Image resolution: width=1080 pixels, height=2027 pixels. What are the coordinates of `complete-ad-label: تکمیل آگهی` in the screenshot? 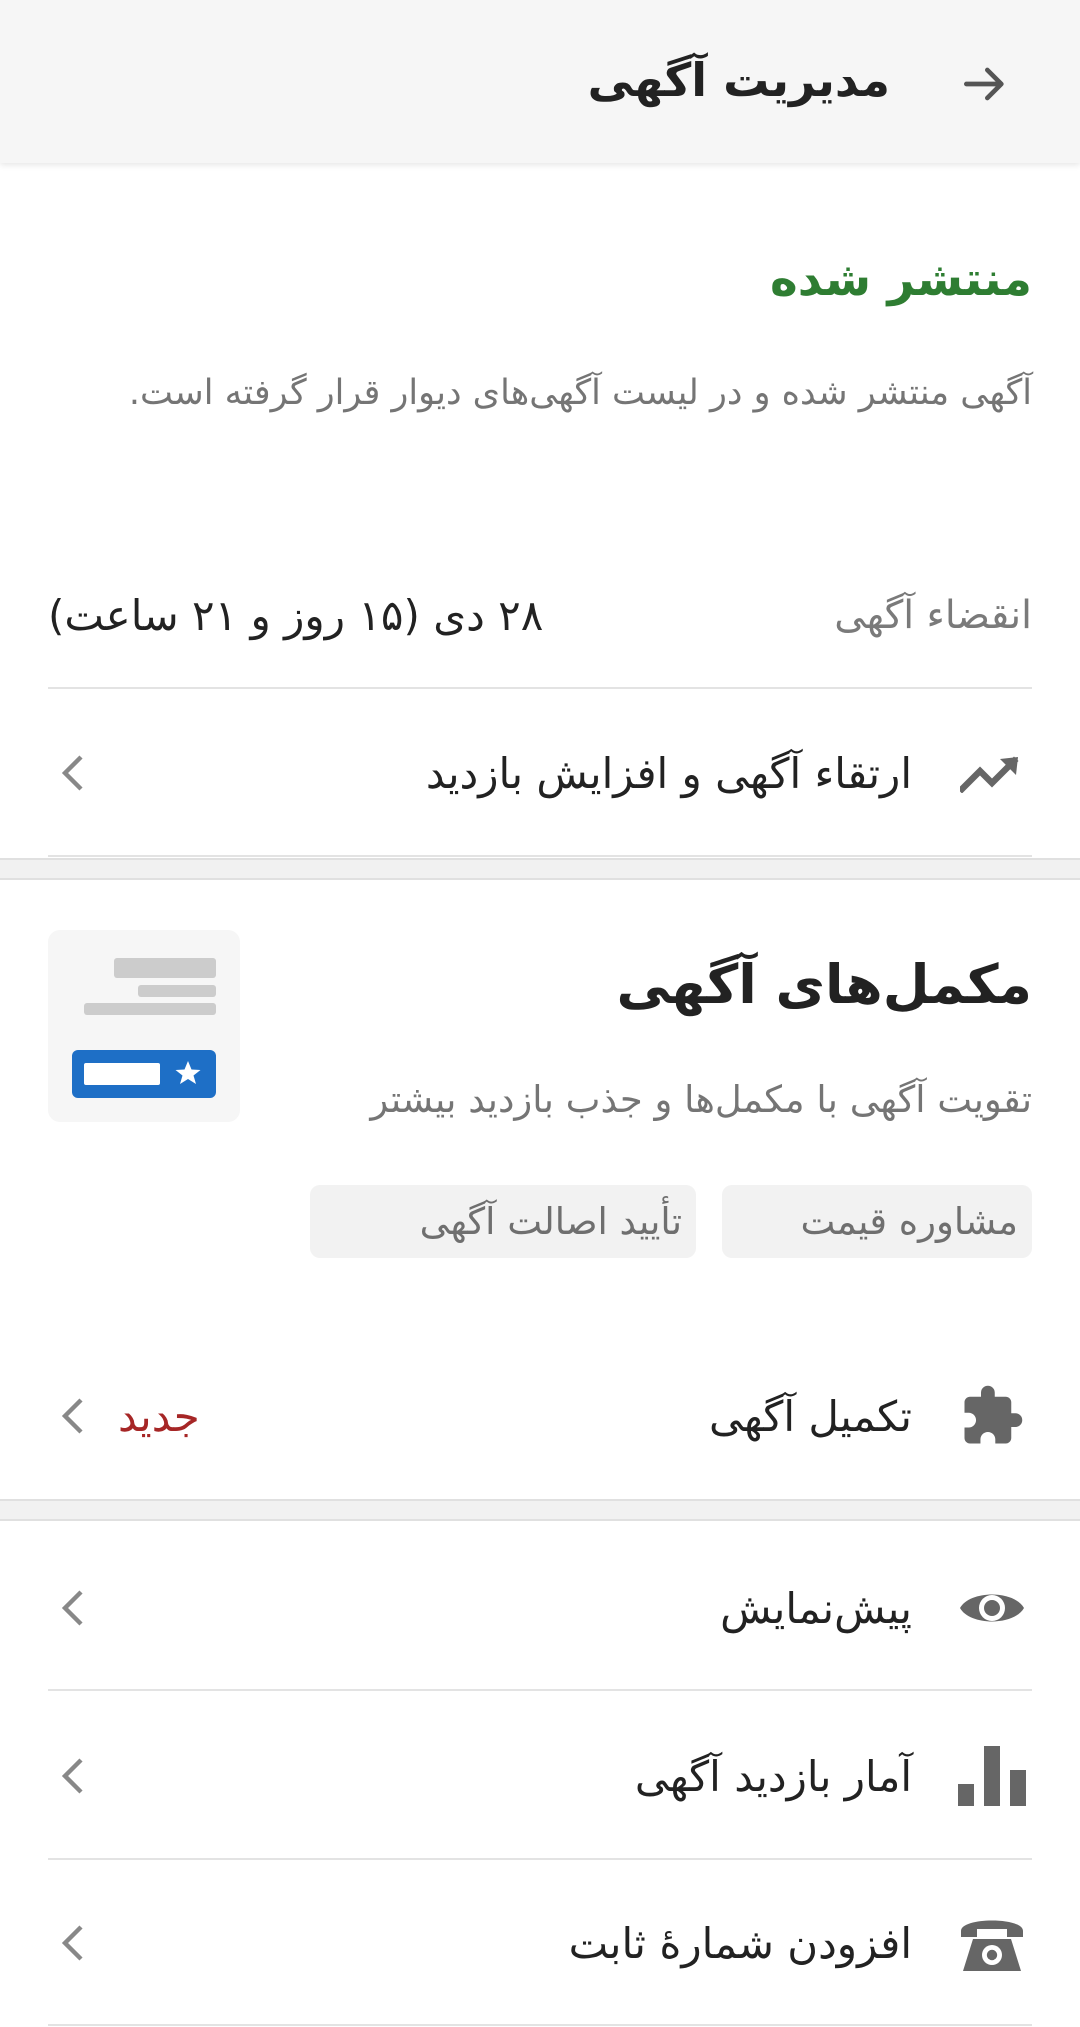 It's located at (810, 1416).